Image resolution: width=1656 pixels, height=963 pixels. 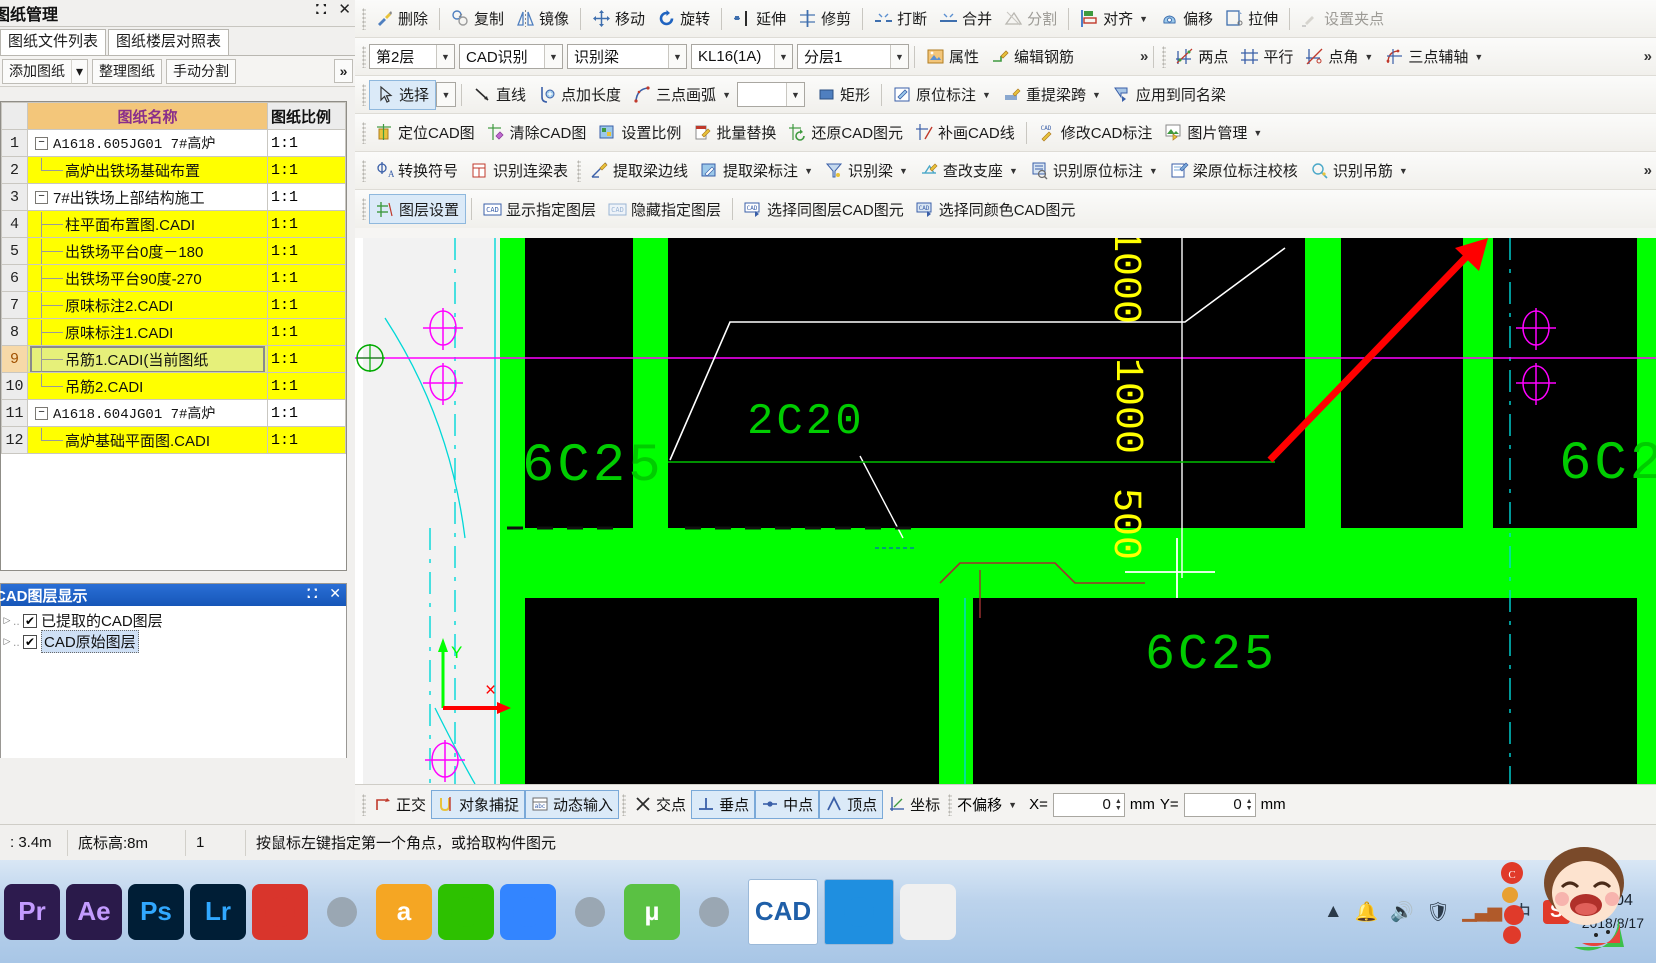 I want to click on point-length-button: 点加长度, so click(x=579, y=95).